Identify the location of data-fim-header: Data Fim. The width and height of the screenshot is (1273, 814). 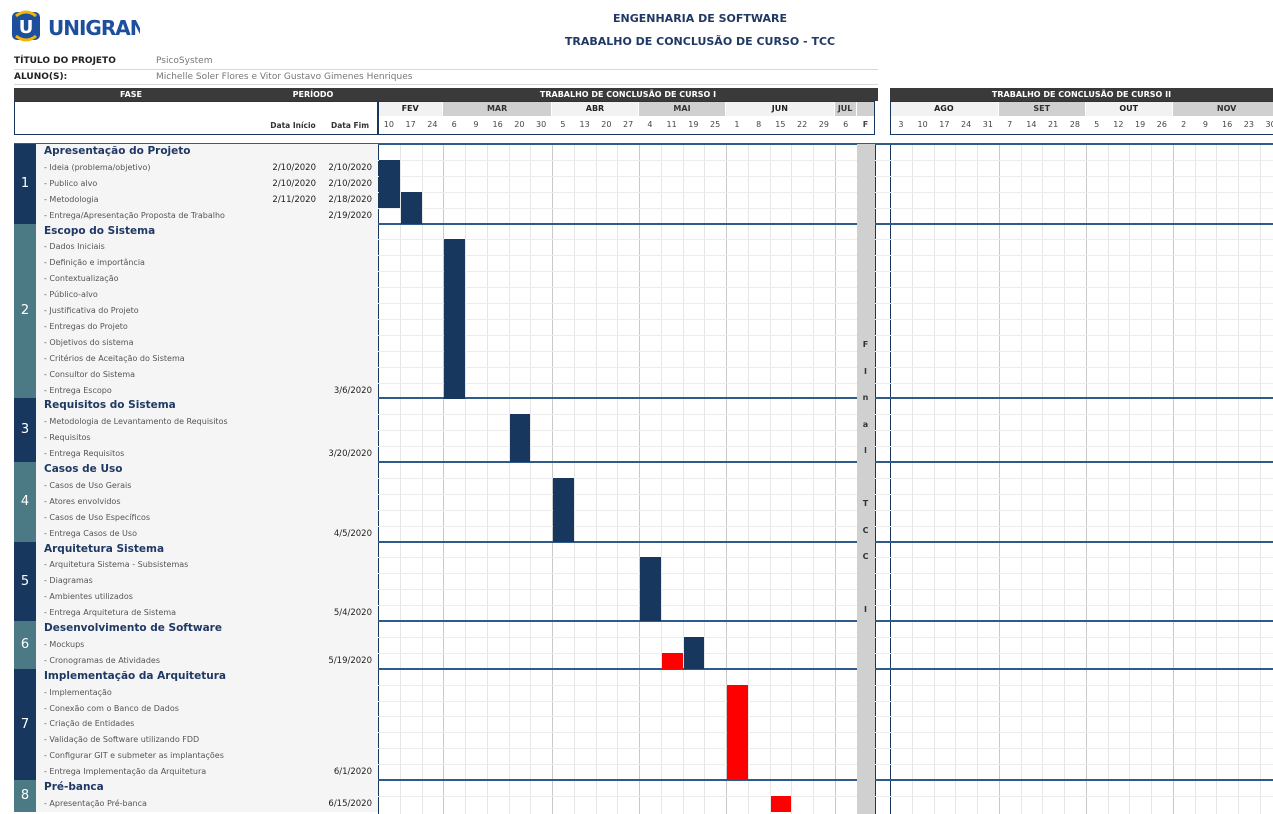
(350, 125).